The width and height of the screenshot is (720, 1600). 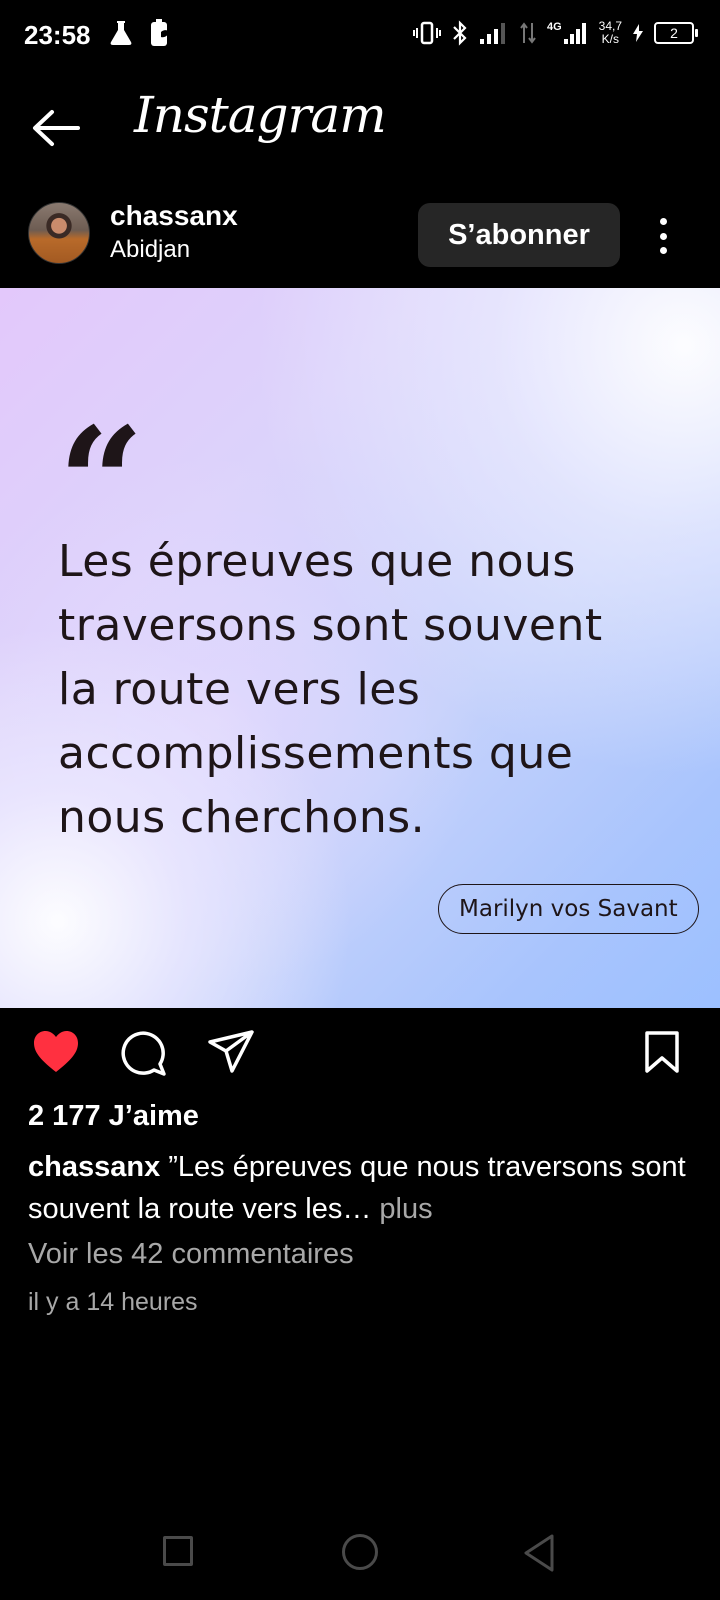 I want to click on bookmark-icon, so click(x=662, y=1052).